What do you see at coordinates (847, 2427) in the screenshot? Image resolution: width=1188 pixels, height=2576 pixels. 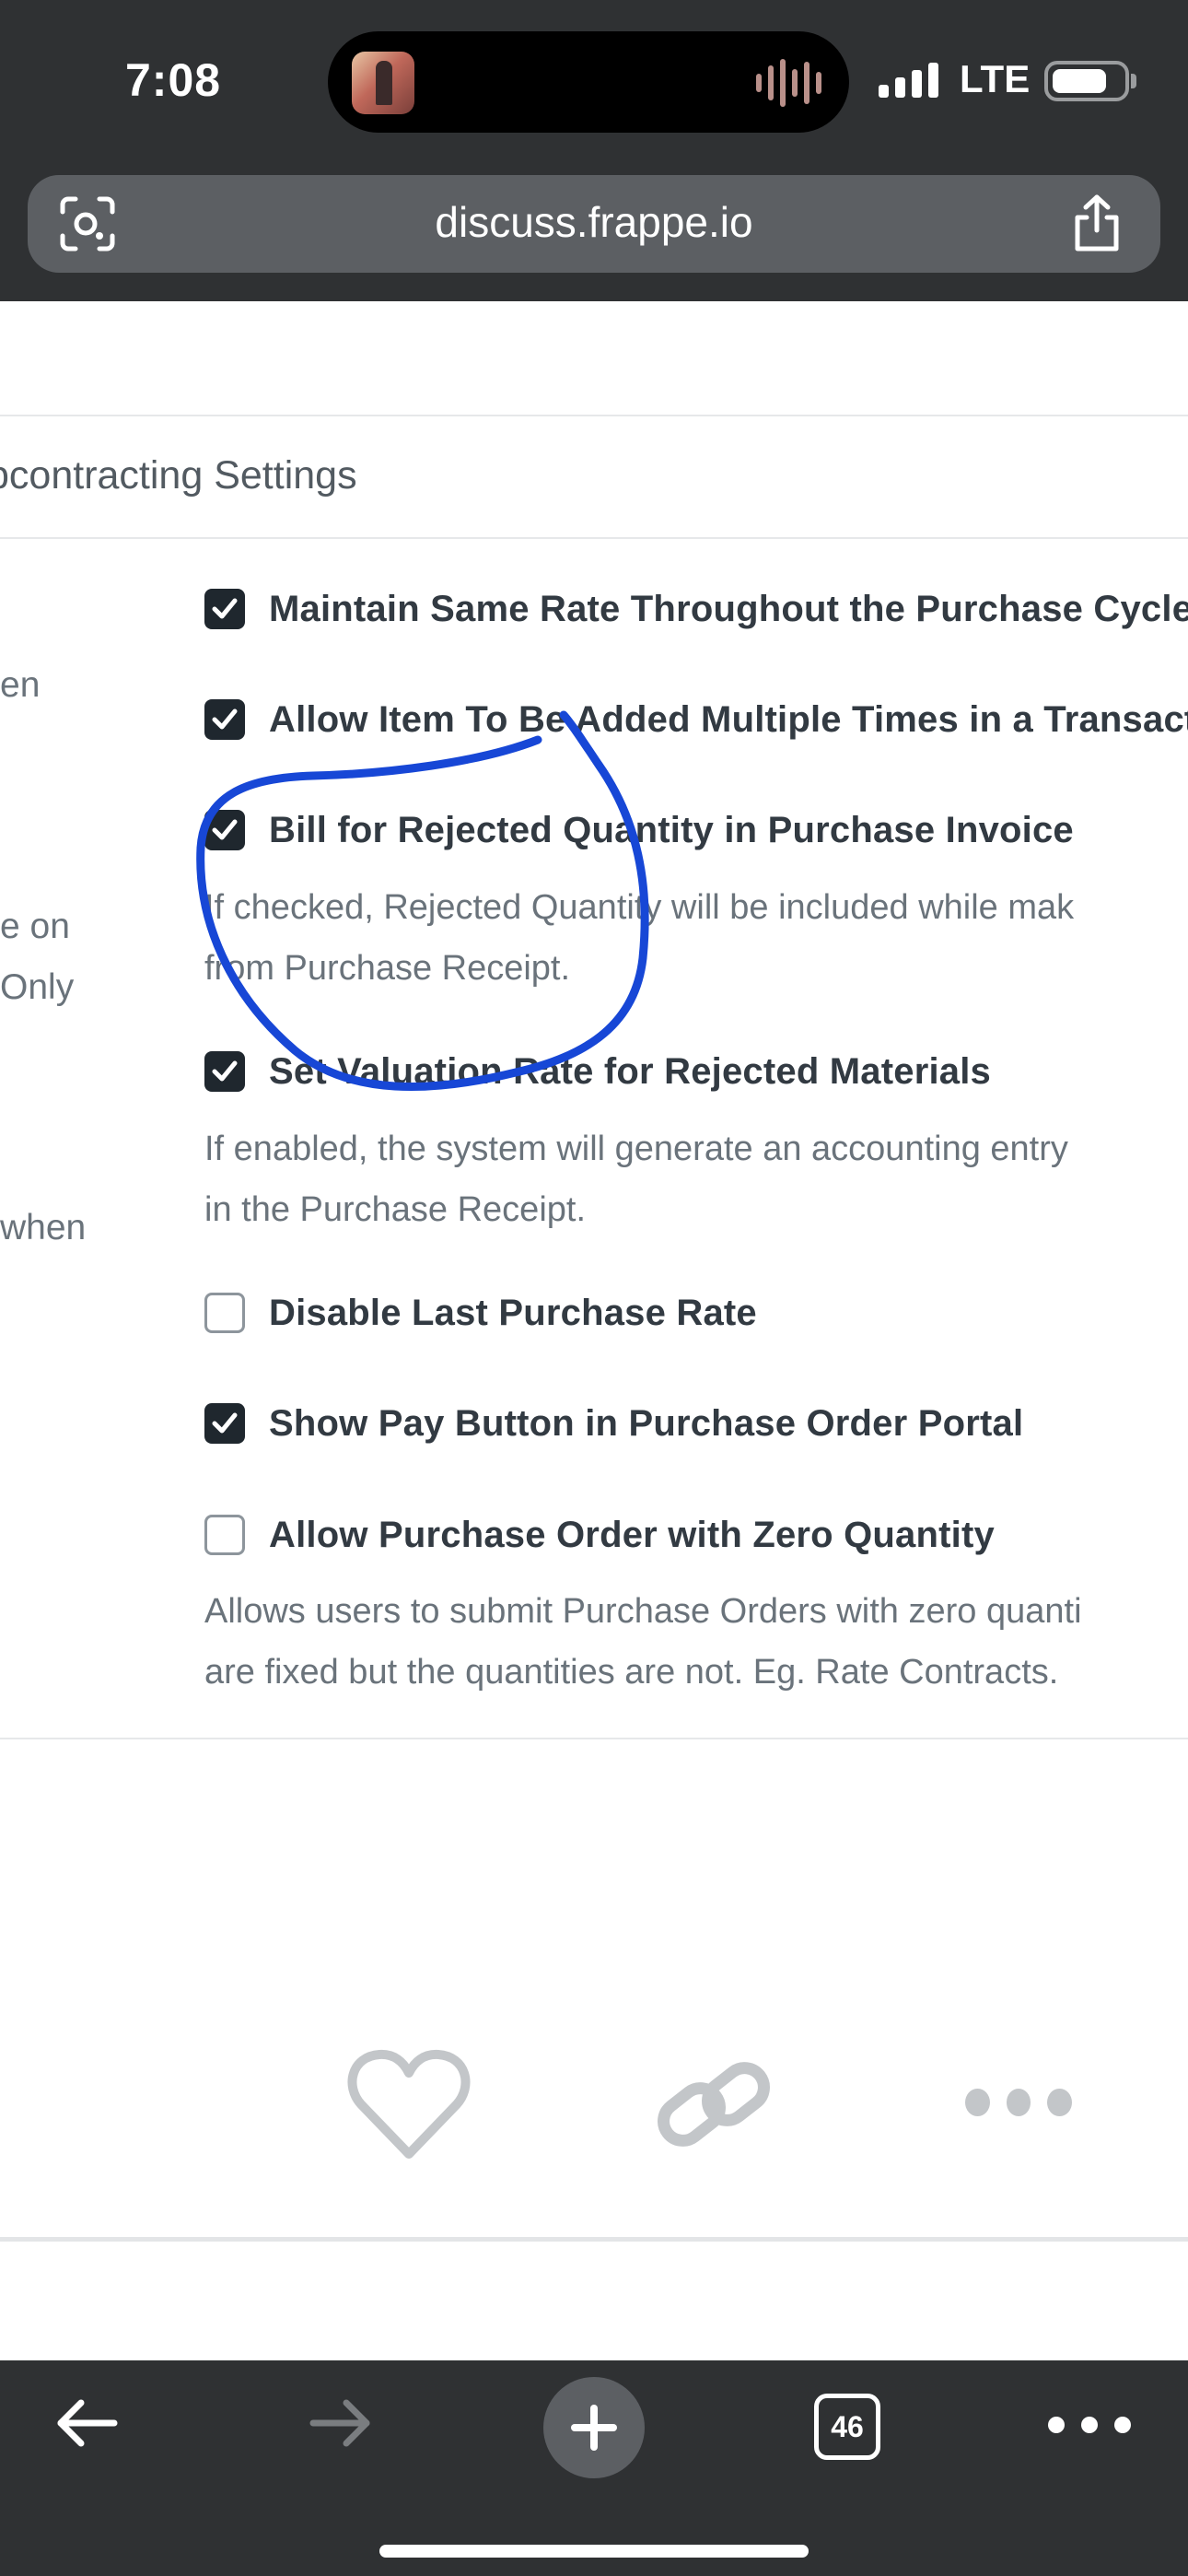 I see `tab-switcher-button: 46` at bounding box center [847, 2427].